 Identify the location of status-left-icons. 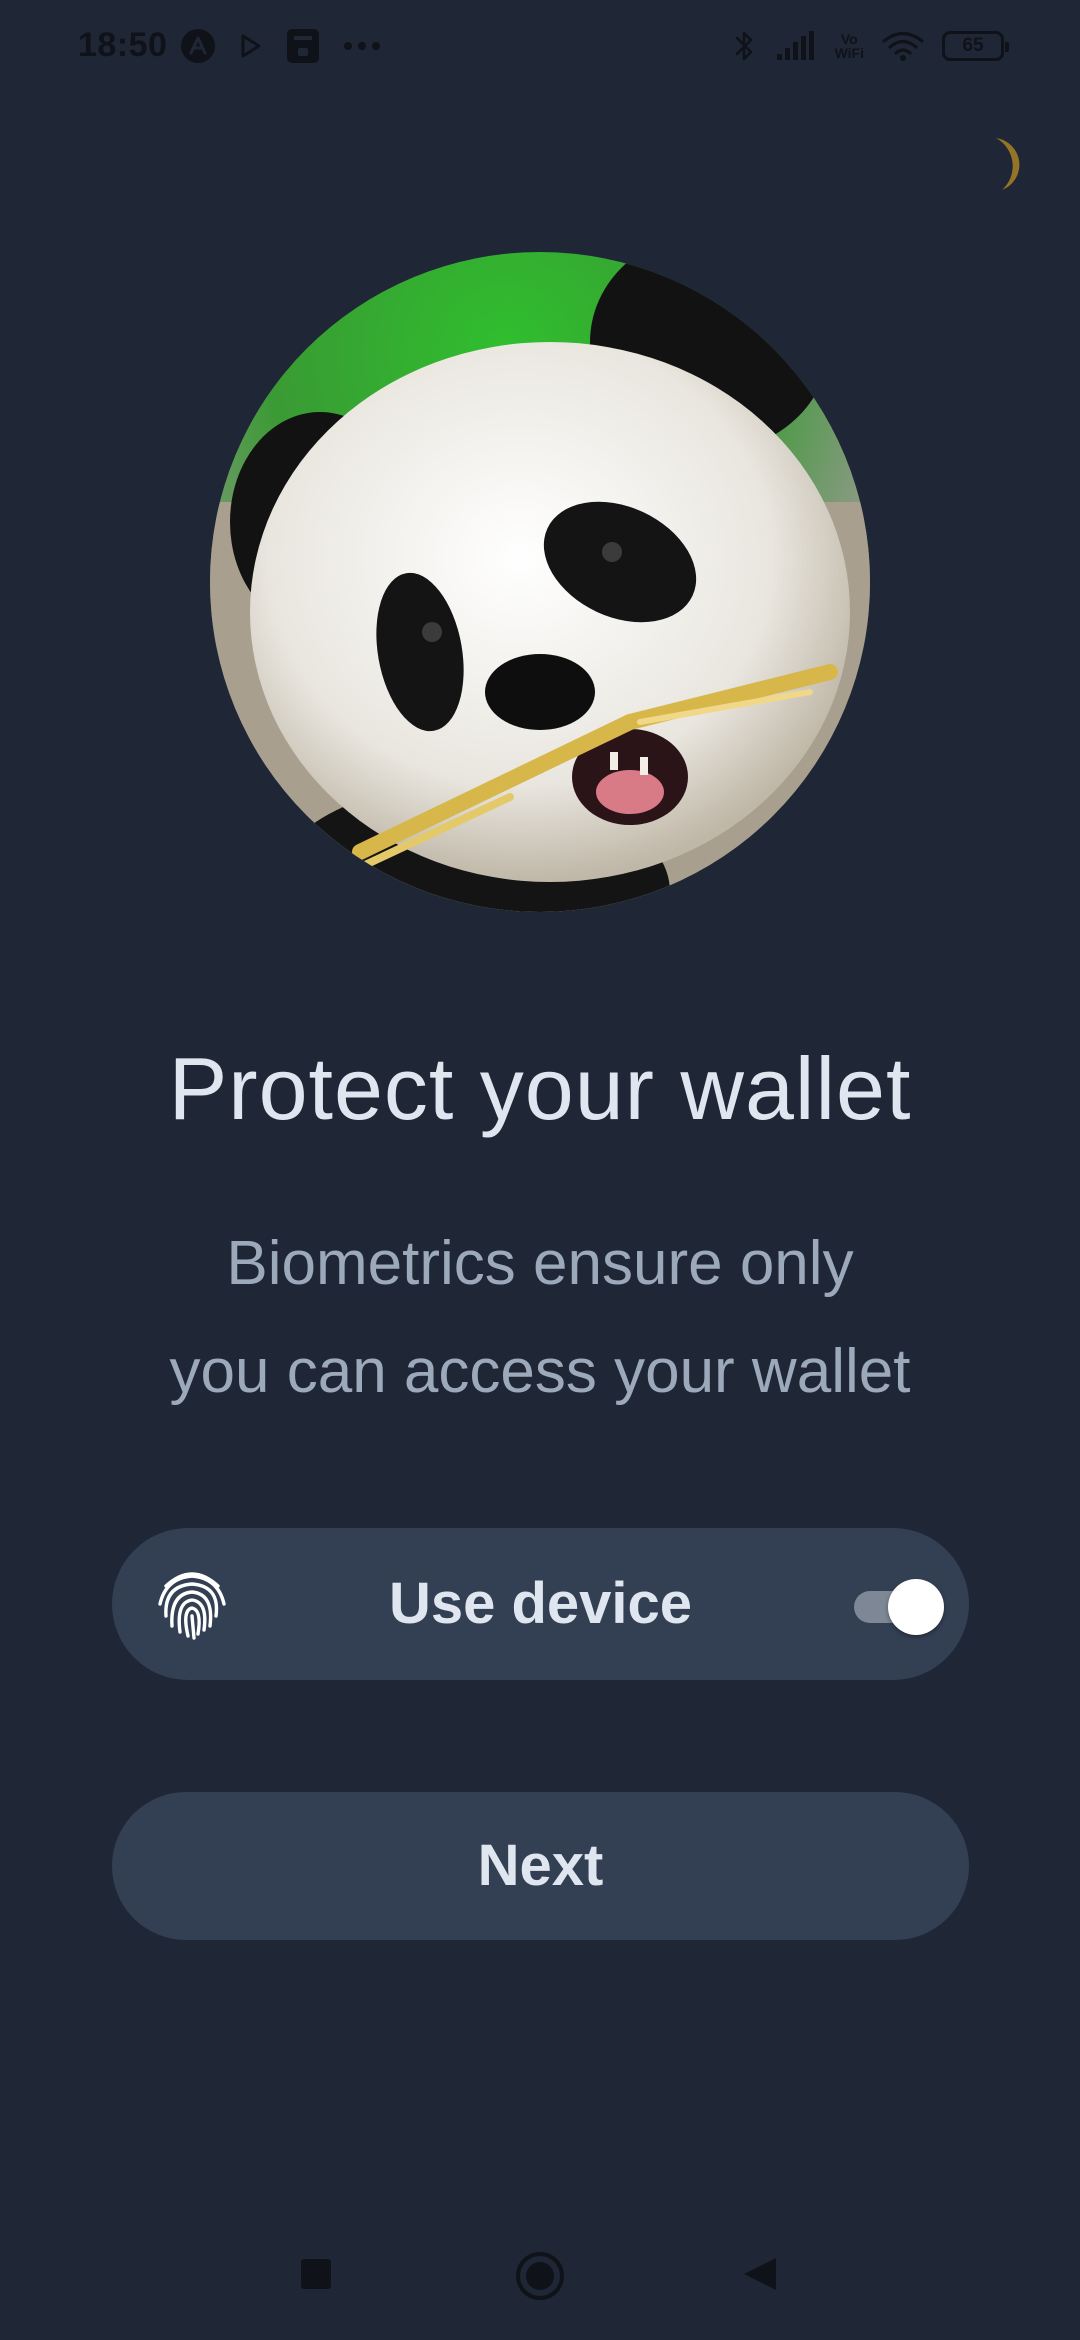
(281, 46).